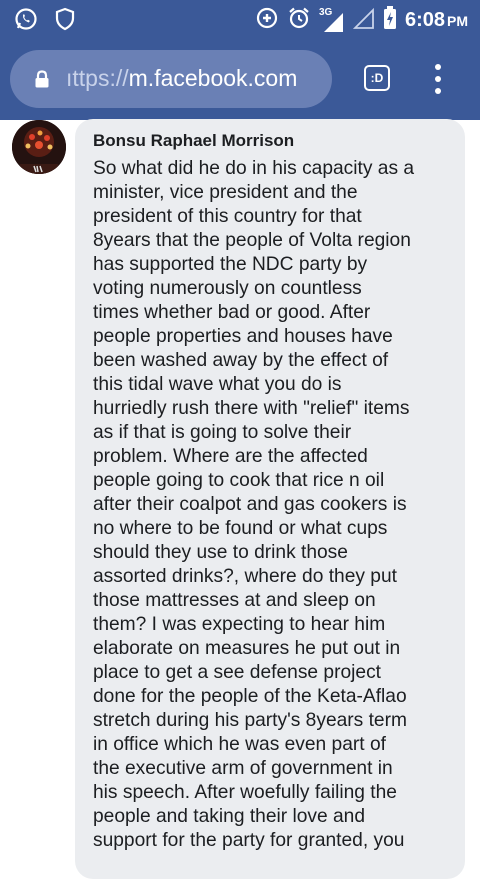 This screenshot has height=879, width=480. What do you see at coordinates (245, 792) in the screenshot?
I see `comment-line: his speech. After woefully failing the` at bounding box center [245, 792].